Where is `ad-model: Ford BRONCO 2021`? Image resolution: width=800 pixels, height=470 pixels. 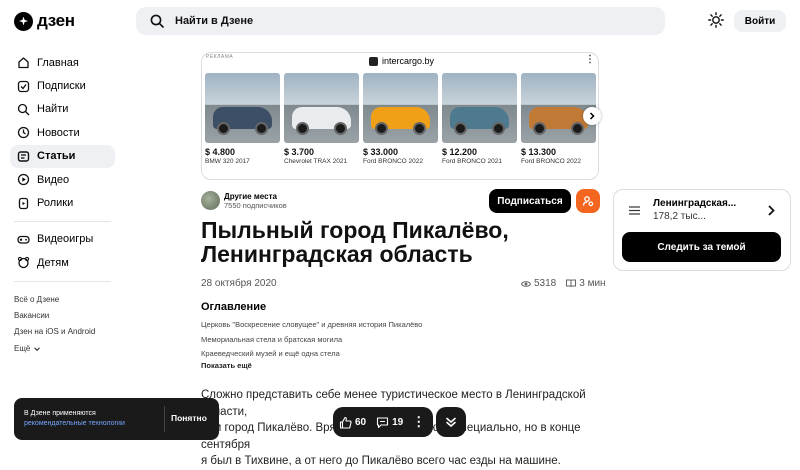
ad-model: Ford BRONCO 2021 is located at coordinates (472, 161).